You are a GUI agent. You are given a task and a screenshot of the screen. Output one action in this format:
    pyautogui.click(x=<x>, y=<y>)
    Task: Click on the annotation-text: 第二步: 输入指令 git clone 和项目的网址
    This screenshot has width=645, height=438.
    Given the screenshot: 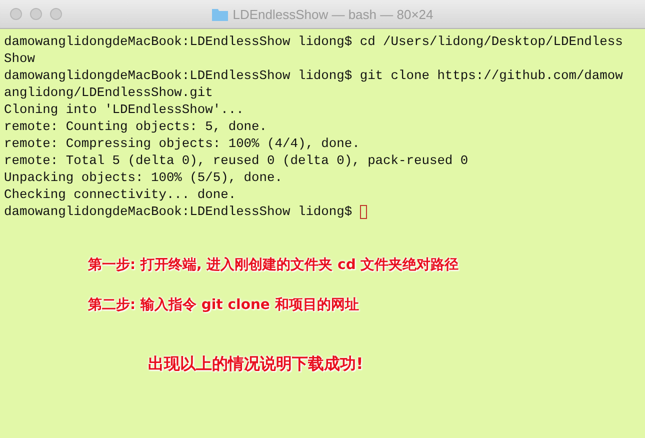 What is the action you would take?
    pyautogui.click(x=224, y=305)
    